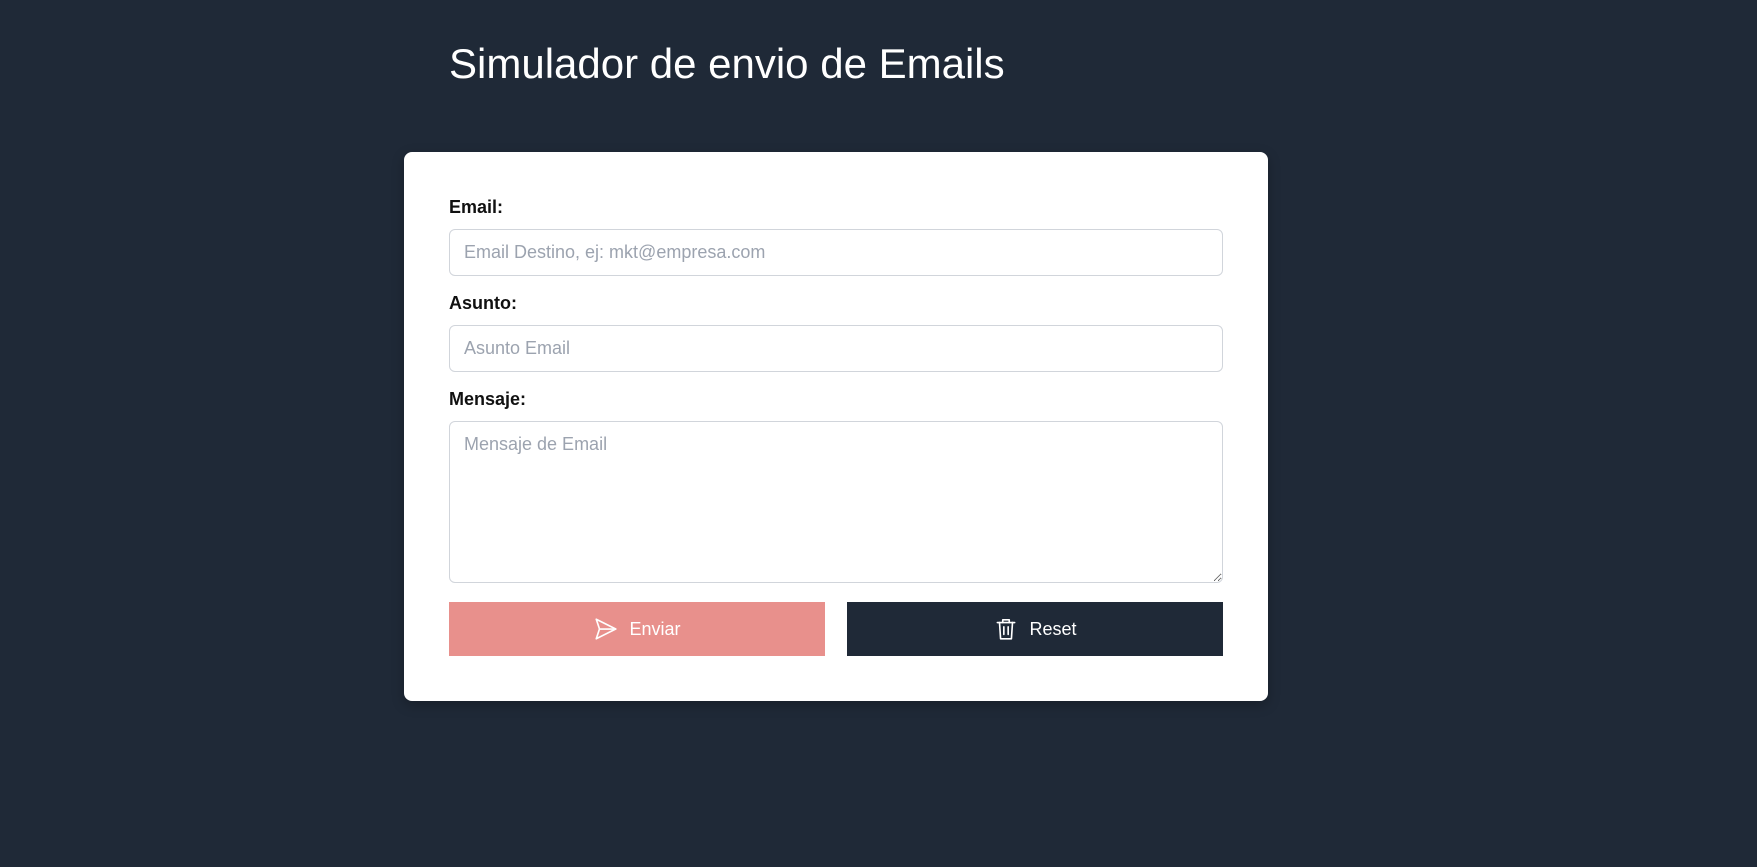  I want to click on message-label: Mensaje:, so click(488, 399).